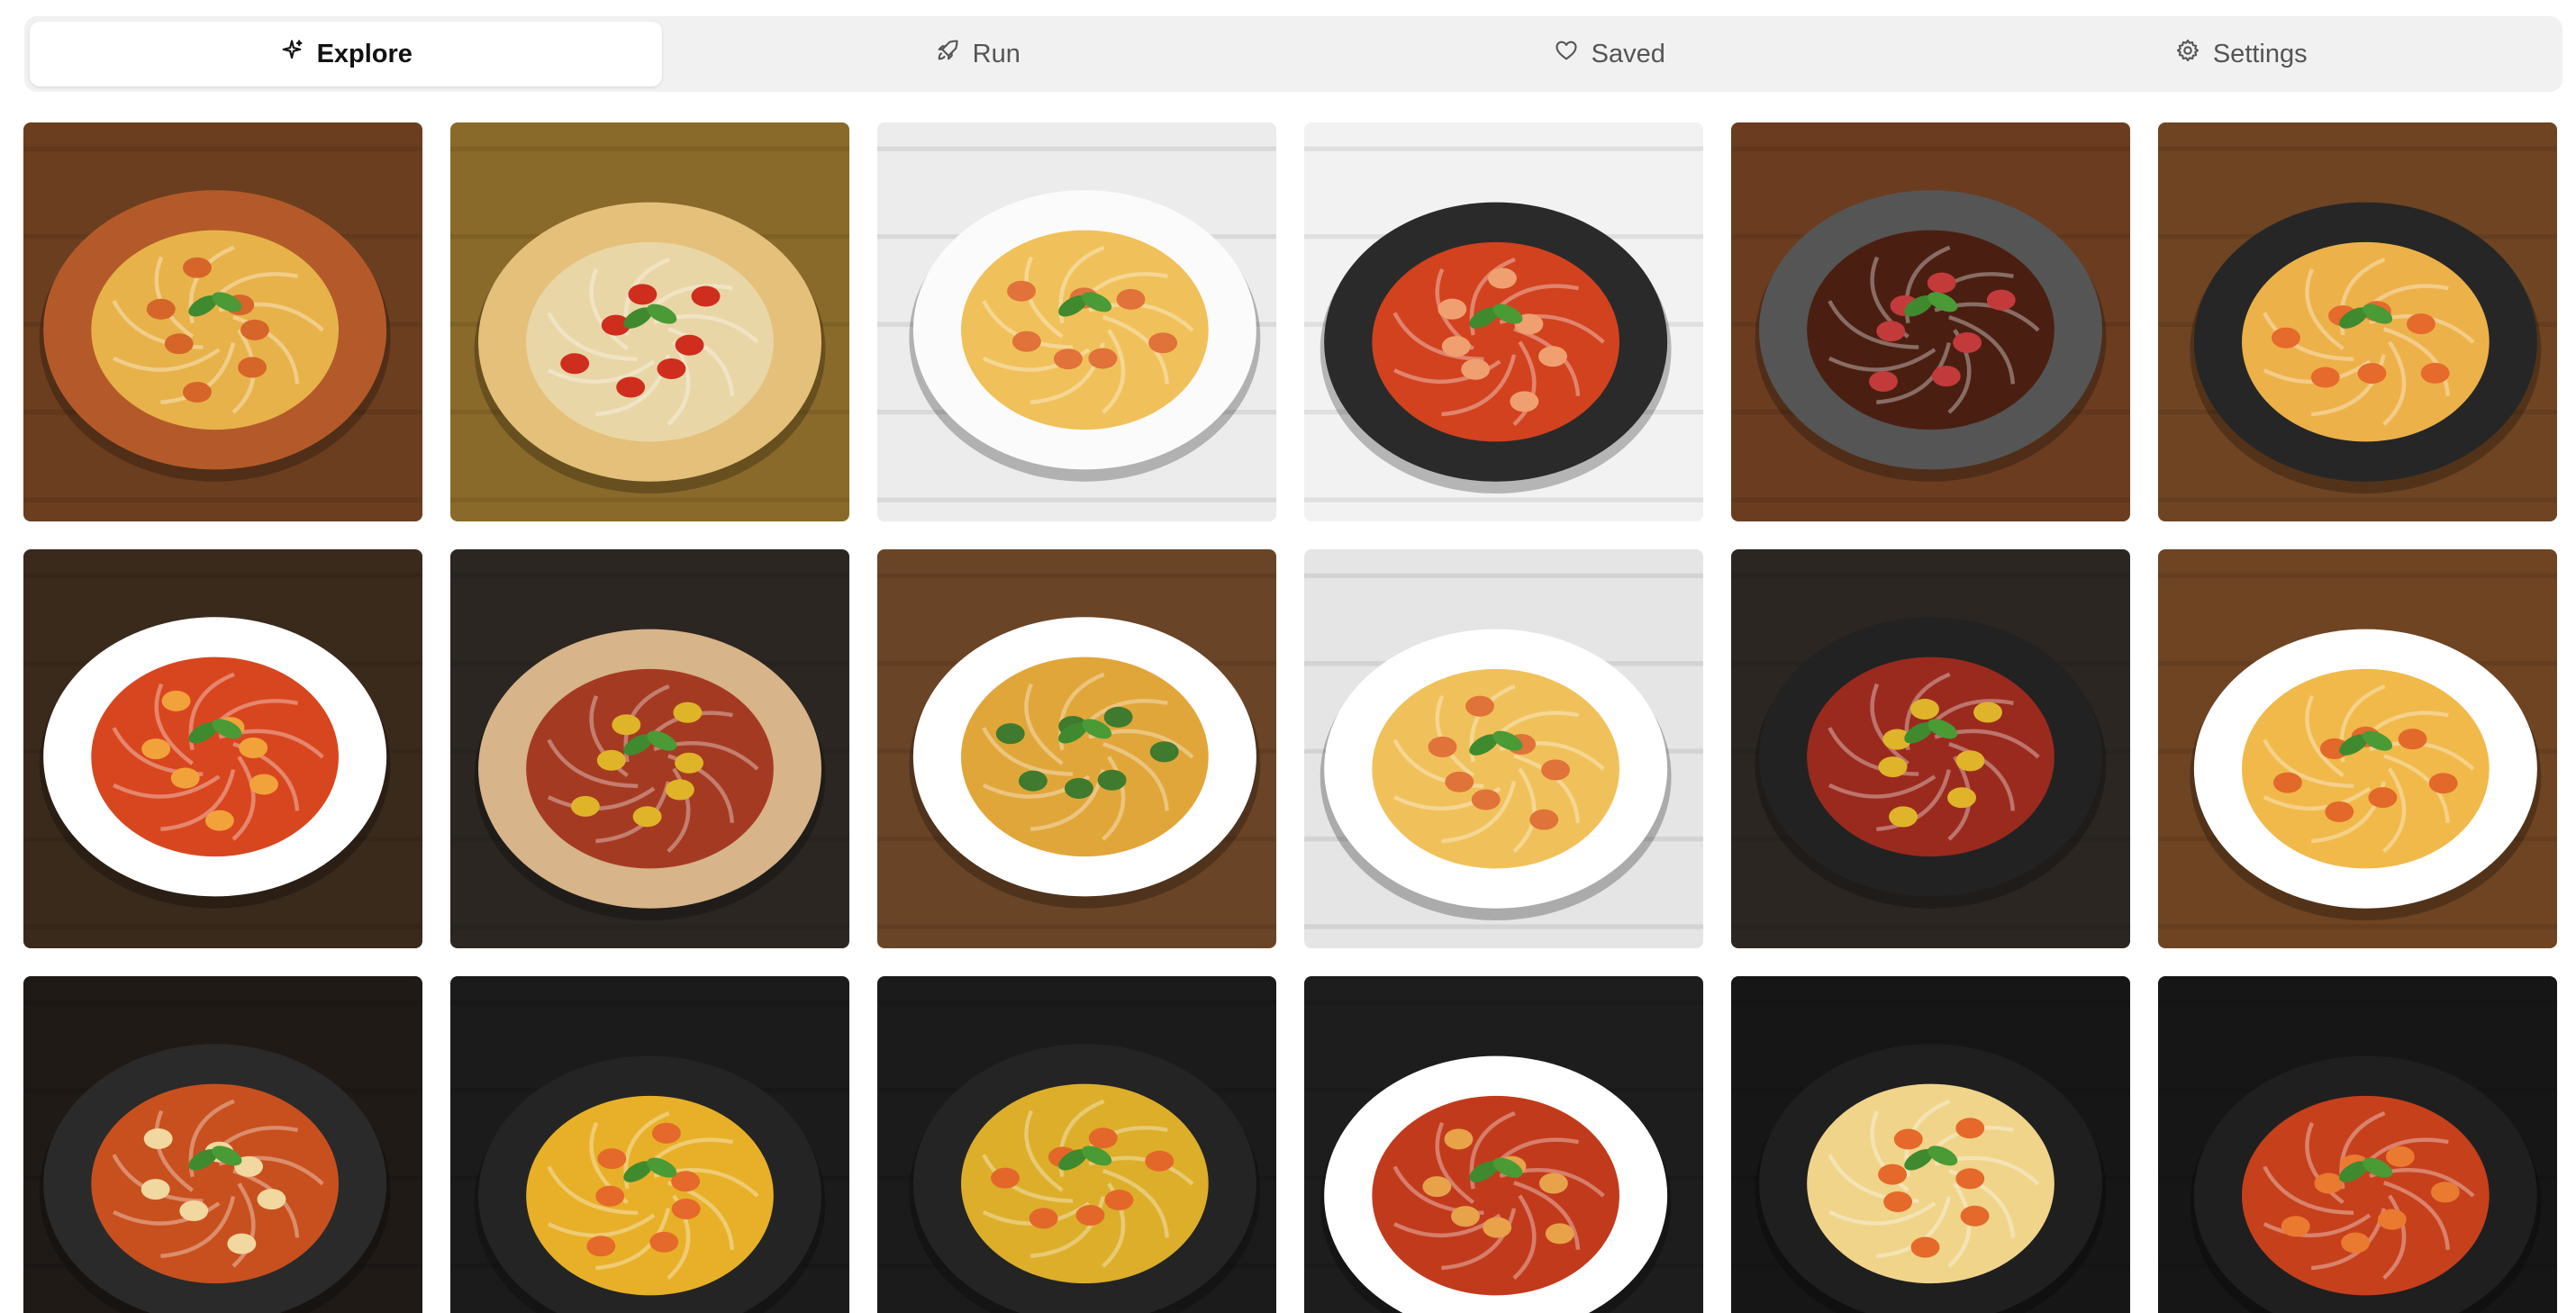 This screenshot has width=2576, height=1313. I want to click on gallery-image-chickpea-dish, so click(1076, 749).